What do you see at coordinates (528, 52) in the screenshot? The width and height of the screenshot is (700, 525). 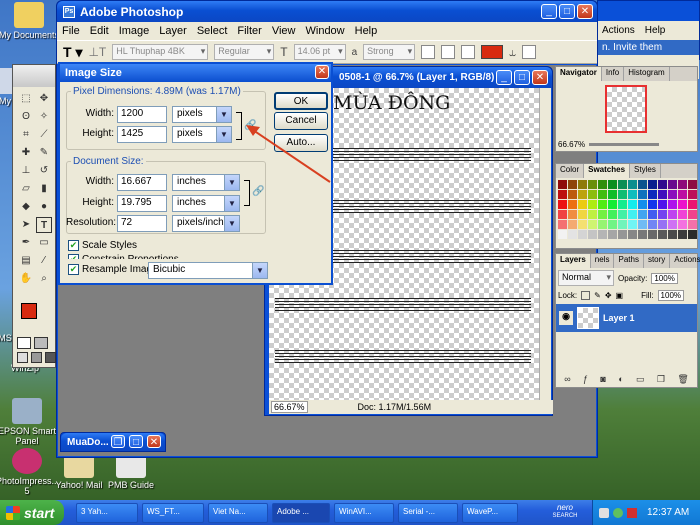 I see `palettes-icon` at bounding box center [528, 52].